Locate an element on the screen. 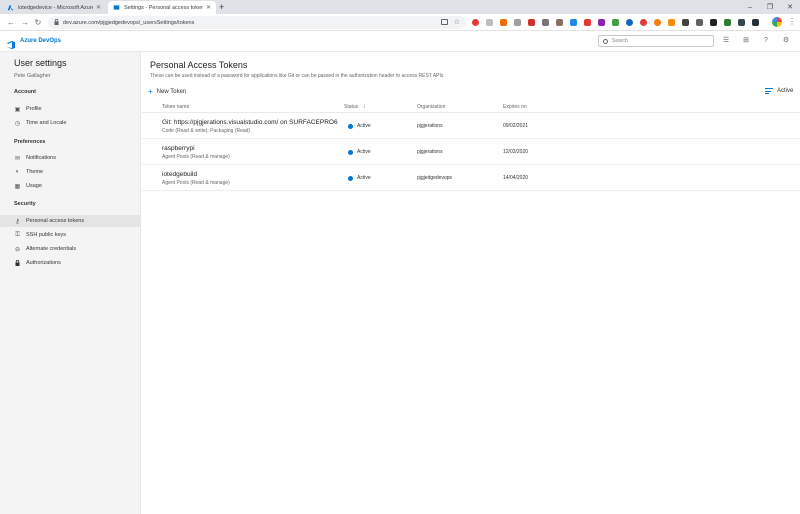  sidebar-item-authorizations: Authorizations is located at coordinates (70, 263).